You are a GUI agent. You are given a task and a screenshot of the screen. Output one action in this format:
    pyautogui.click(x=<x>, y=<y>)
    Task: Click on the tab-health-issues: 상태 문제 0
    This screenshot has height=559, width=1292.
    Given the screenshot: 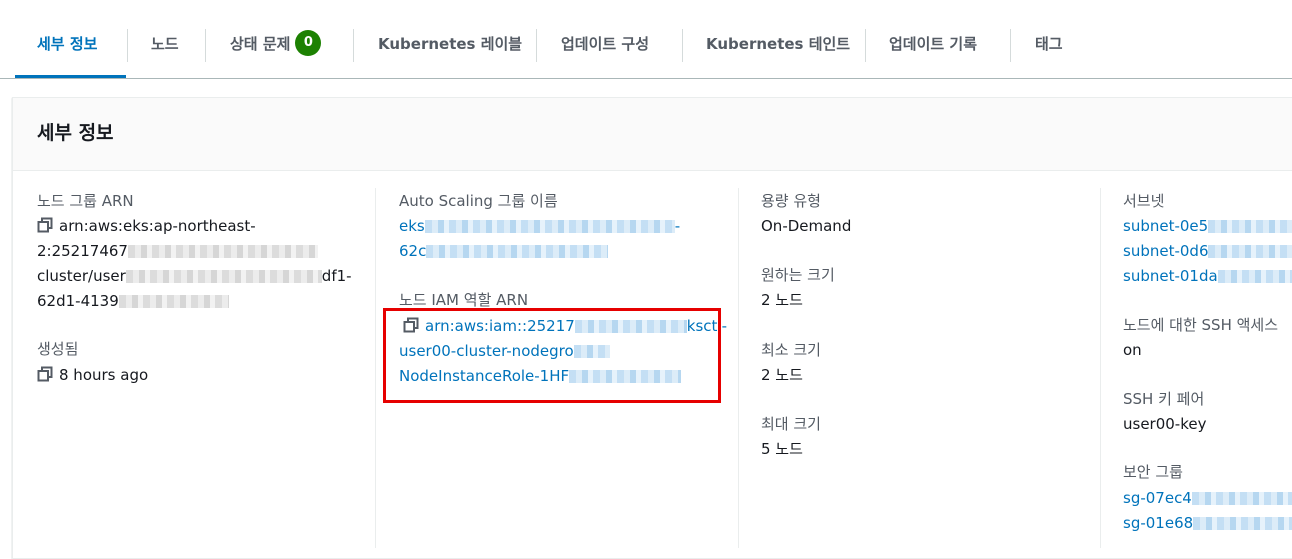 What is the action you would take?
    pyautogui.click(x=276, y=44)
    